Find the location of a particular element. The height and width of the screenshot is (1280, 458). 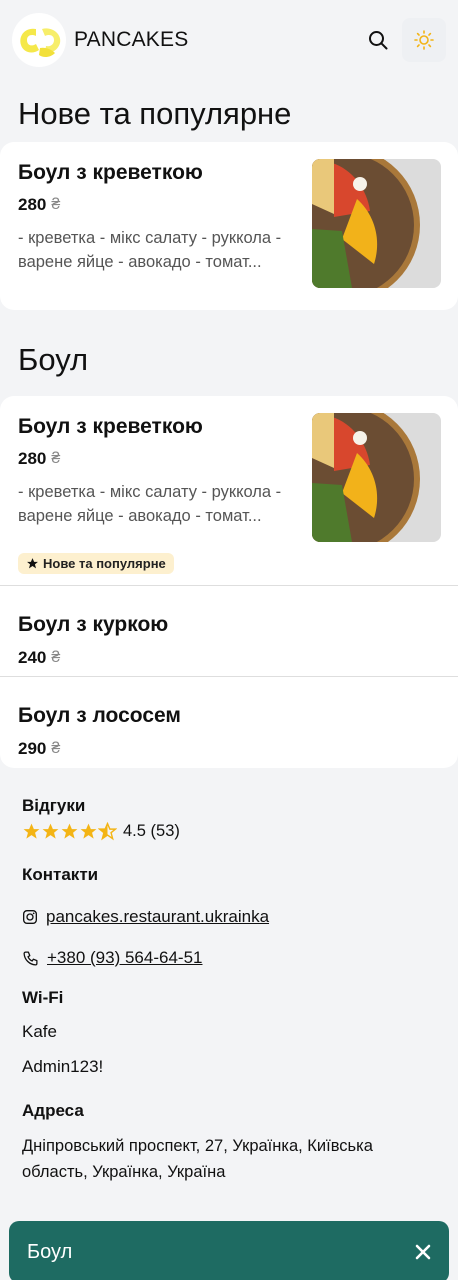

category-bar-label: Боул is located at coordinates (50, 1251).